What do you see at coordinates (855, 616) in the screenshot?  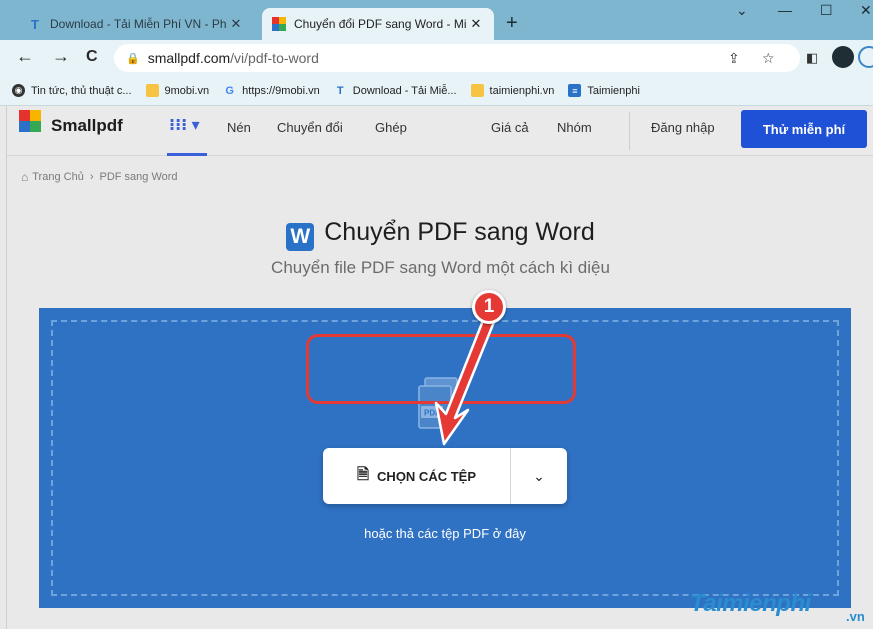 I see `watermark-suffix: .vn` at bounding box center [855, 616].